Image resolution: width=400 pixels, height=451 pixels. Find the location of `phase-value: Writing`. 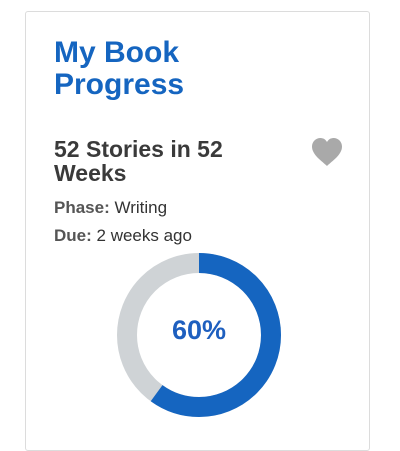

phase-value: Writing is located at coordinates (141, 207).